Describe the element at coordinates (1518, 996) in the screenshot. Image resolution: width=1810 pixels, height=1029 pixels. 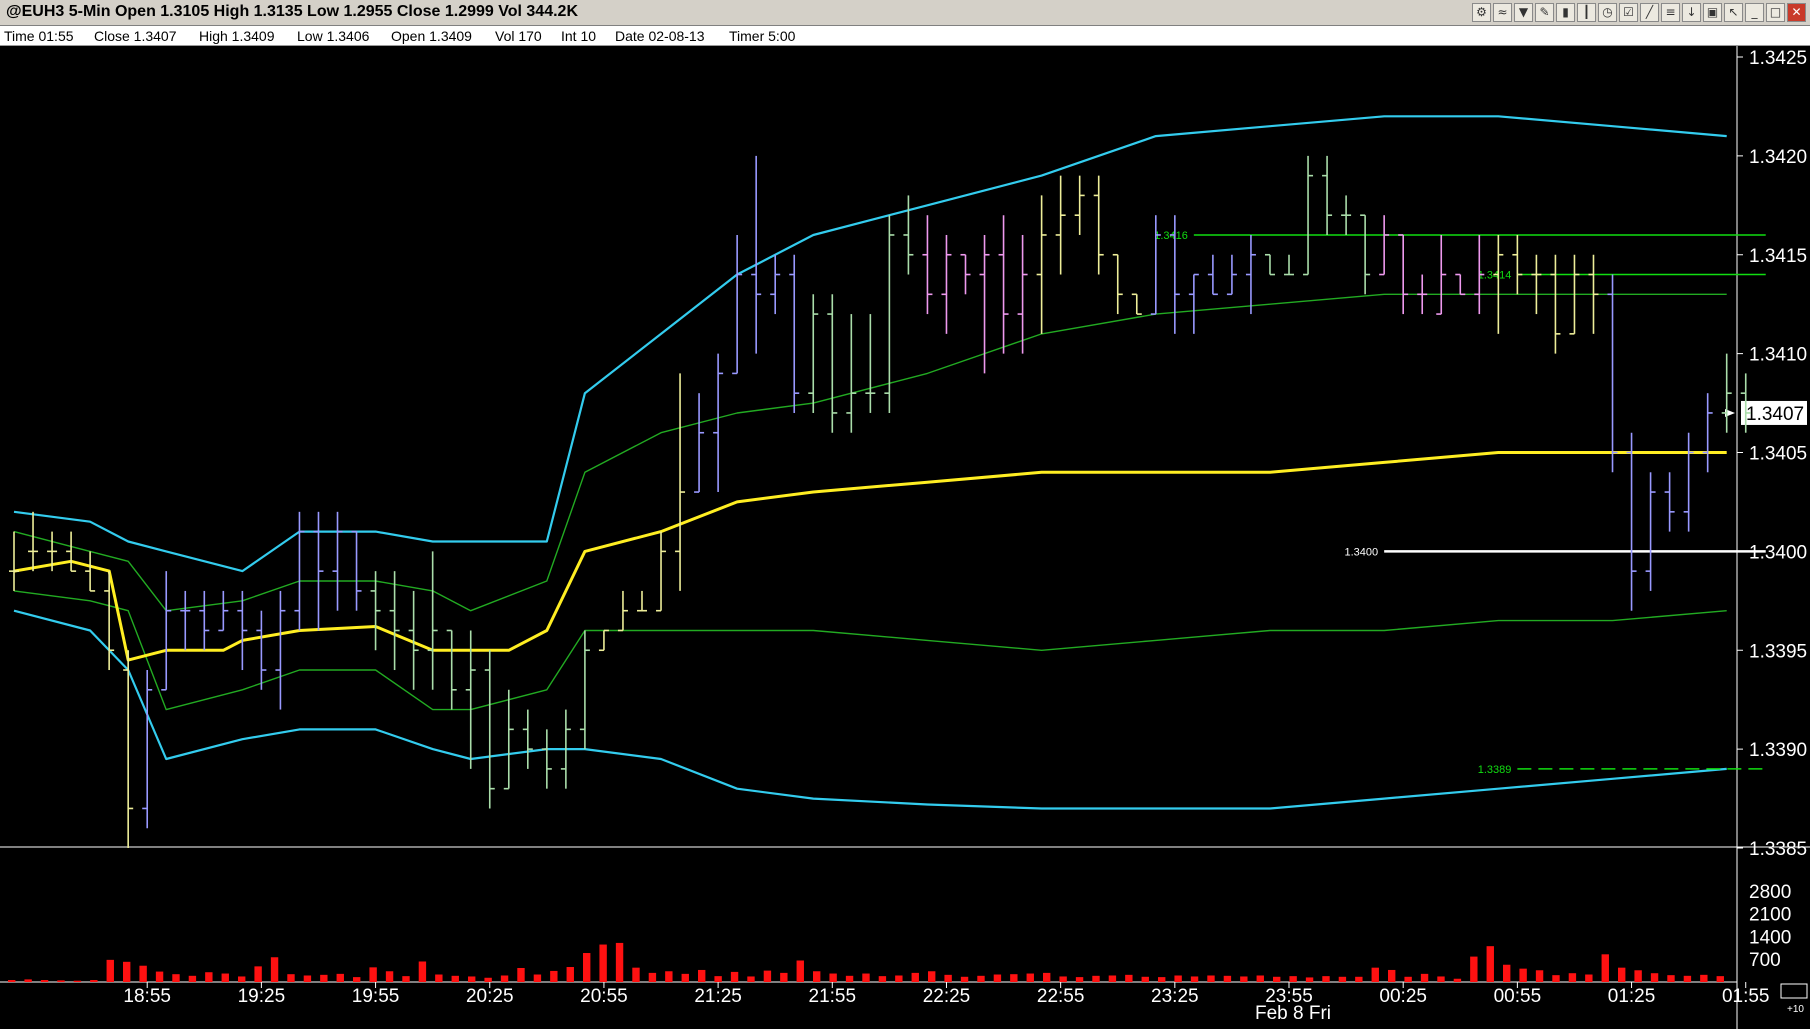
I see `x-tick-label: 00:55` at that location.